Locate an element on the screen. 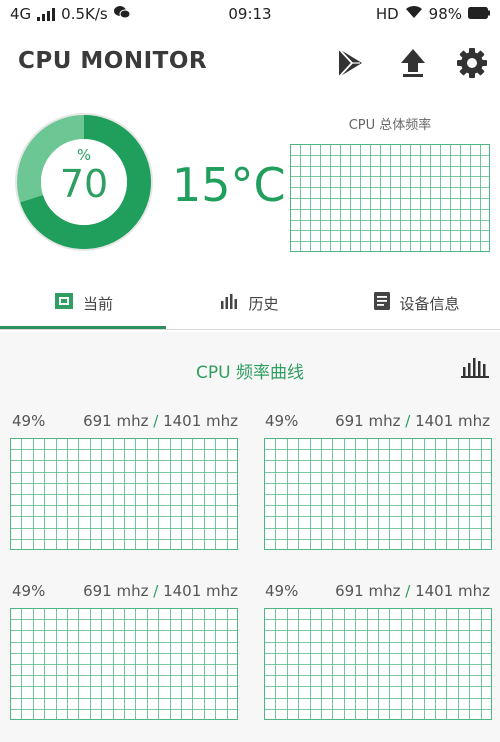 The height and width of the screenshot is (742, 500). core-2-max-freq: 1401 mhz is located at coordinates (452, 421).